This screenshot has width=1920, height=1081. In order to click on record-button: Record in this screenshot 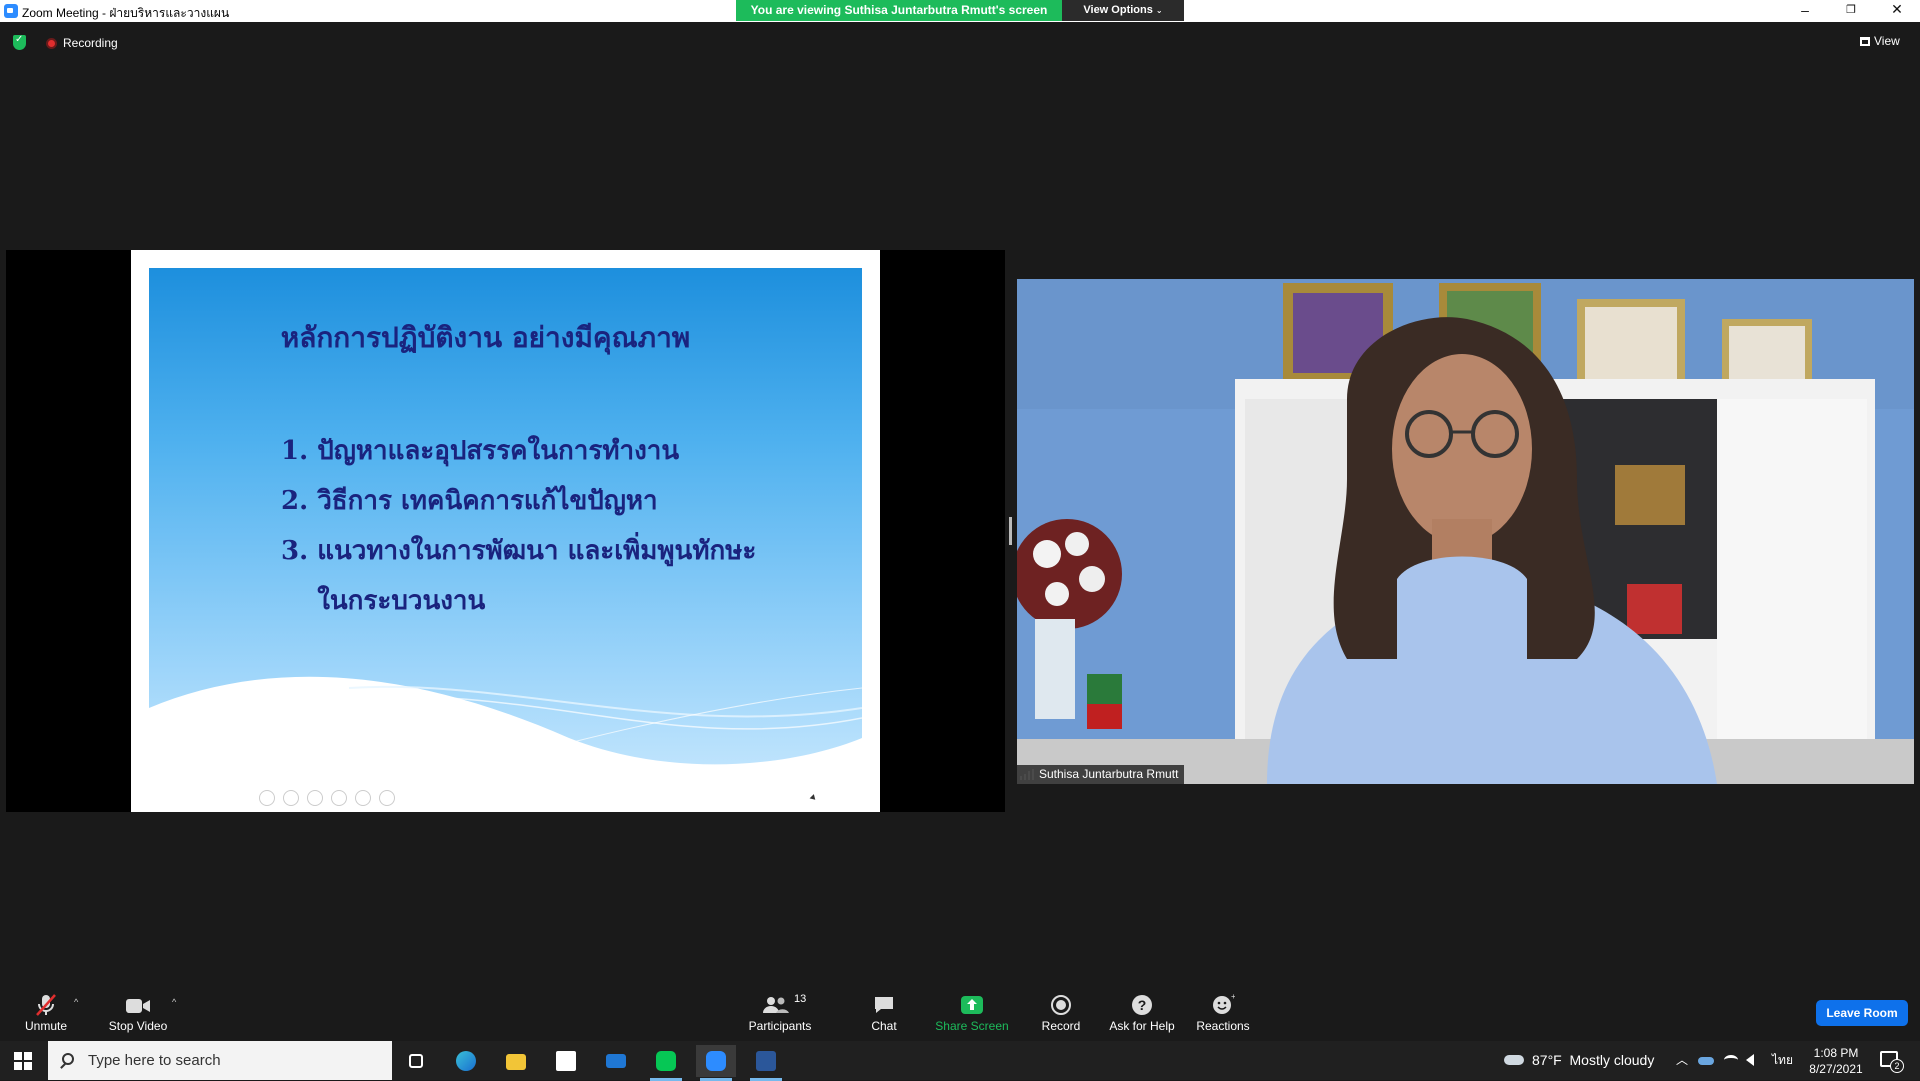, I will do `click(1061, 1012)`.